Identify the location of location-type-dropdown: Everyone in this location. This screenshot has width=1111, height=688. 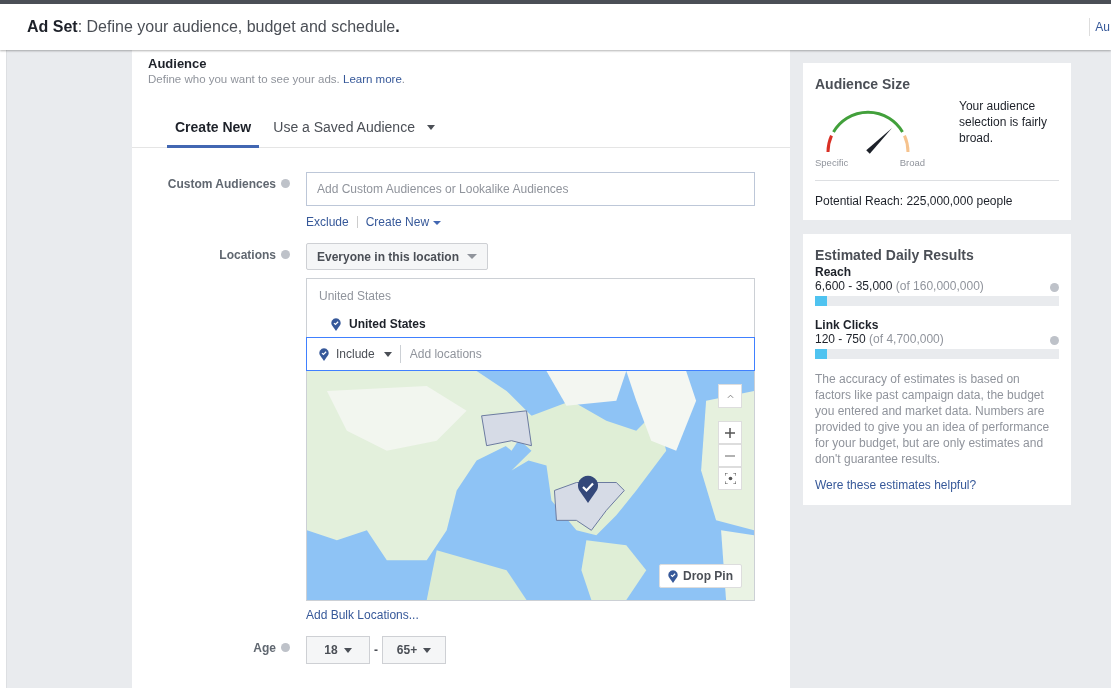
(397, 256).